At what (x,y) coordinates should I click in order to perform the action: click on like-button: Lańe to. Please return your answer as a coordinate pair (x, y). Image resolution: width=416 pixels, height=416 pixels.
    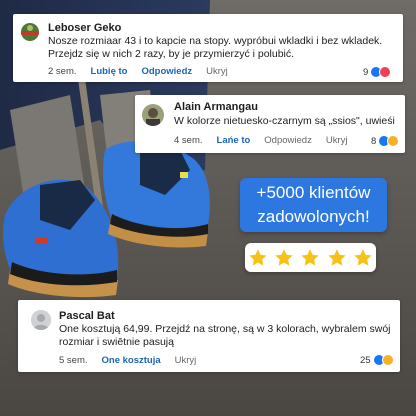
    Looking at the image, I should click on (234, 140).